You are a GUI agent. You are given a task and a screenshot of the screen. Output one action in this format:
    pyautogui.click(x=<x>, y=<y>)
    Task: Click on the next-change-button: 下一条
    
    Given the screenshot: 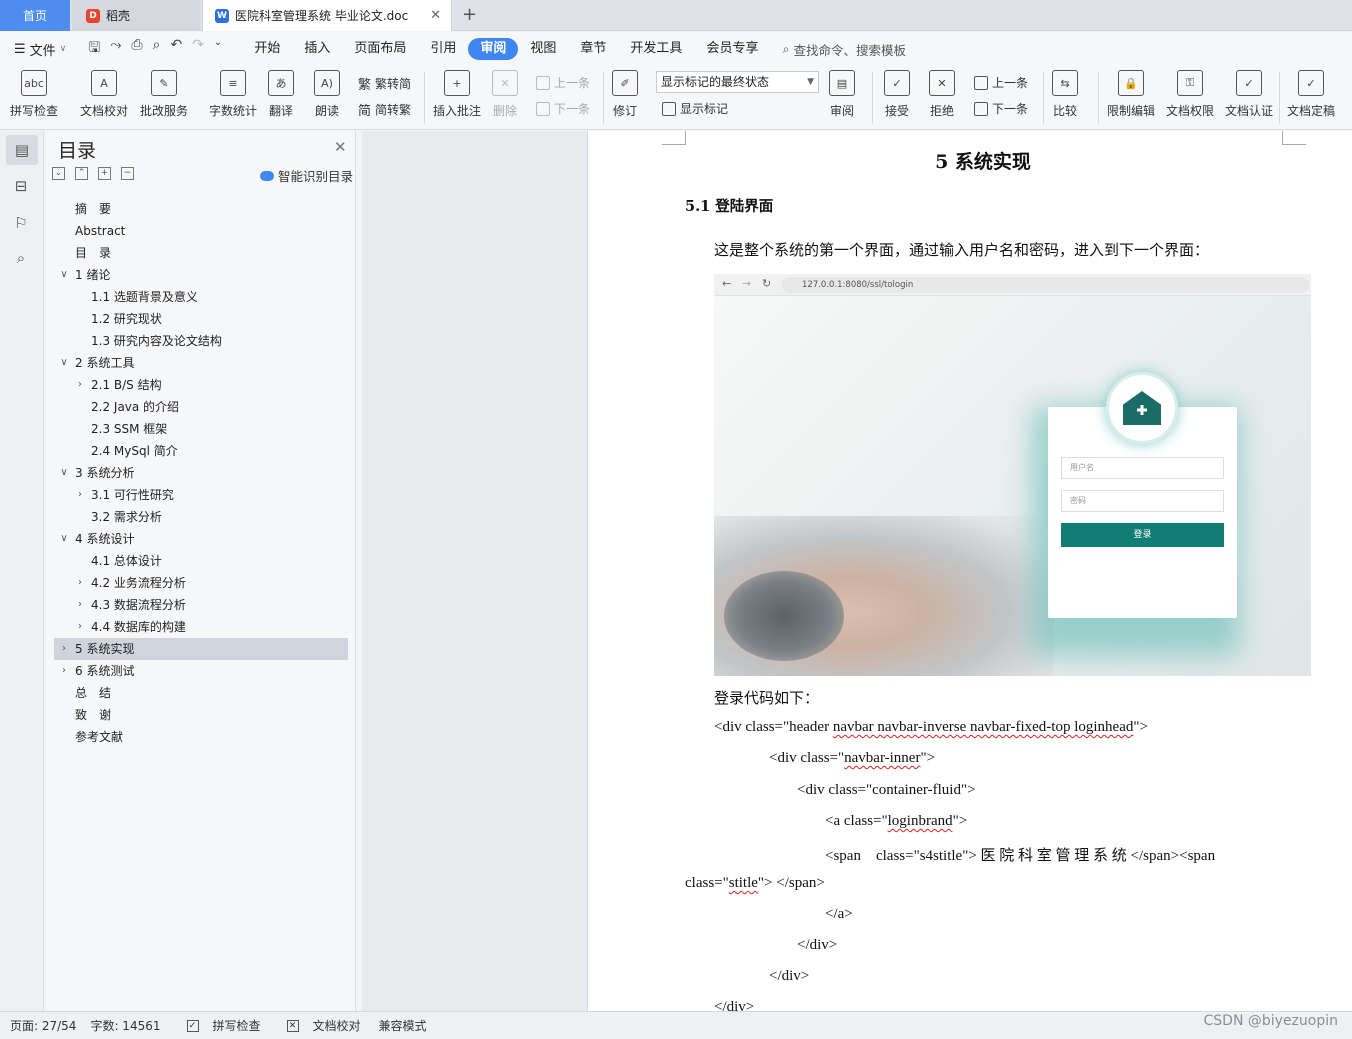 What is the action you would take?
    pyautogui.click(x=1001, y=108)
    